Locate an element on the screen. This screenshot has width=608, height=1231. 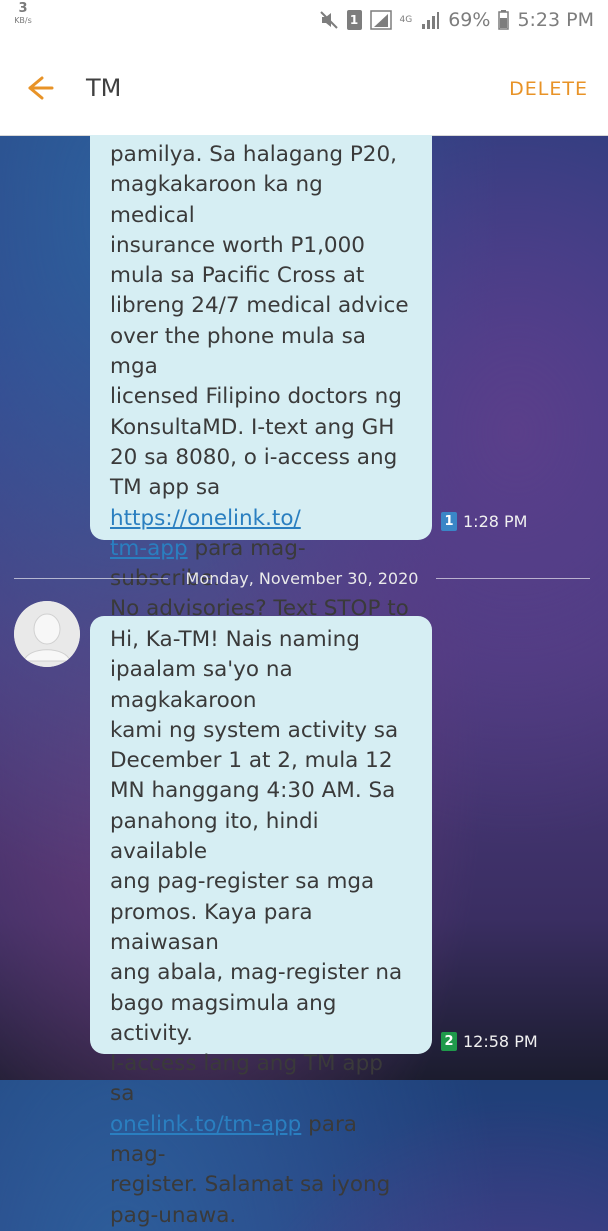
message-meta: 1 1:28 PM is located at coordinates (484, 521).